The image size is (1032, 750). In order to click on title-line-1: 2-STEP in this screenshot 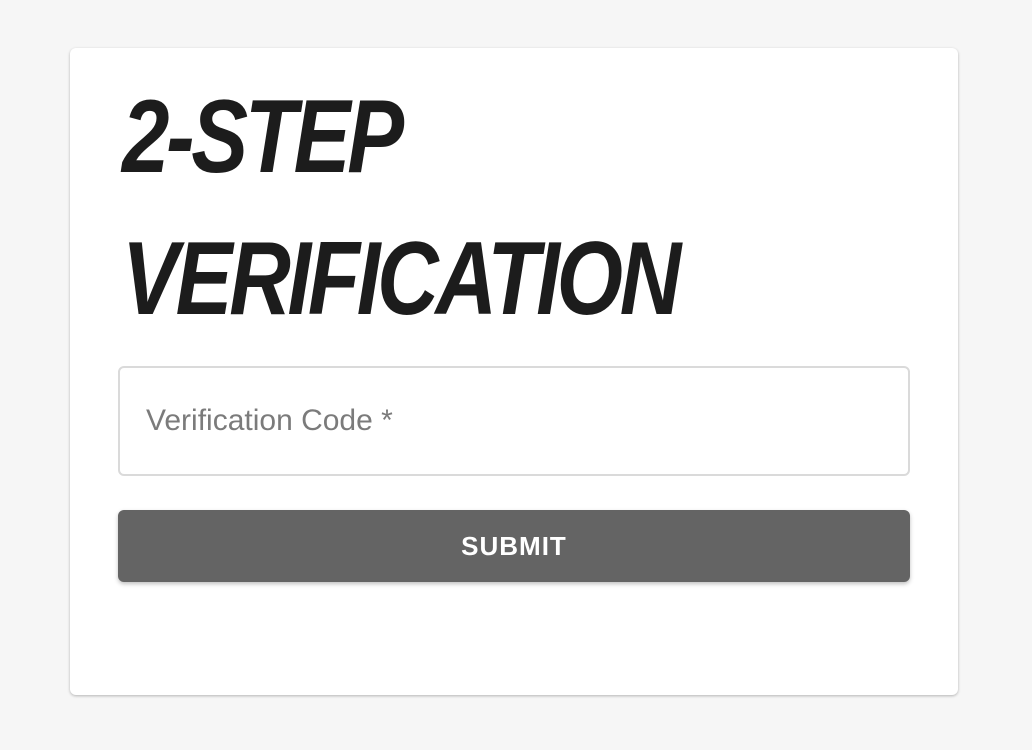, I will do `click(263, 137)`.